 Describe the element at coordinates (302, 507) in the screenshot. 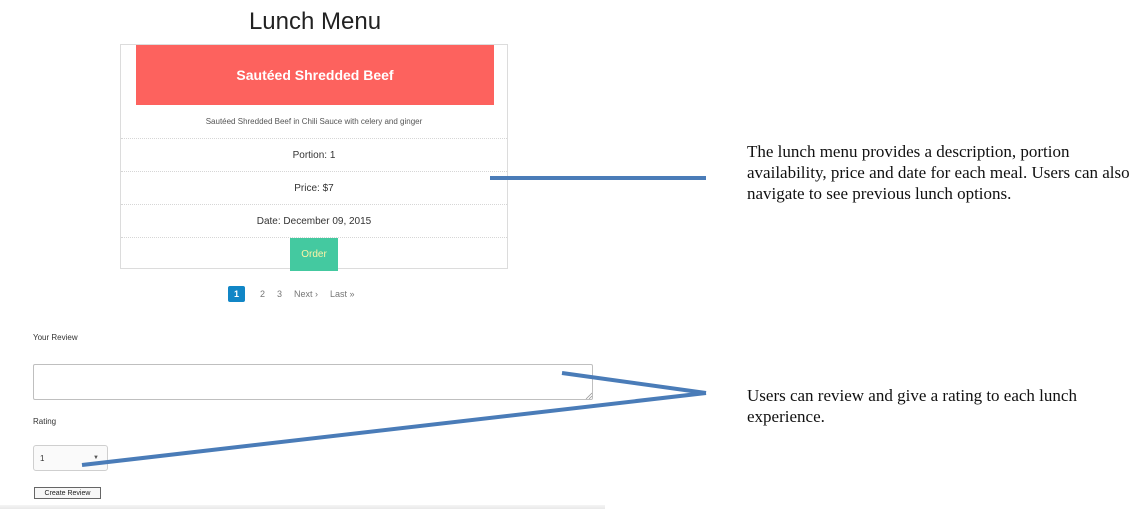

I see `bottom-divider` at that location.